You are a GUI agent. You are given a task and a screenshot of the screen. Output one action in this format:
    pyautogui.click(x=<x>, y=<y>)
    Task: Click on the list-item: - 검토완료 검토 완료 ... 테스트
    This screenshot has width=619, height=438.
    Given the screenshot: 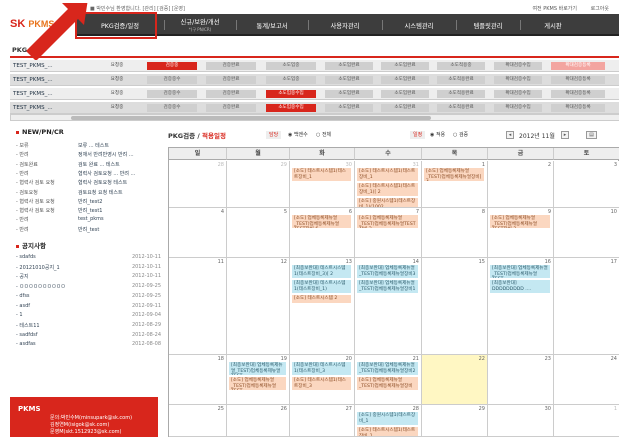 What is the action you would take?
    pyautogui.click(x=88, y=165)
    